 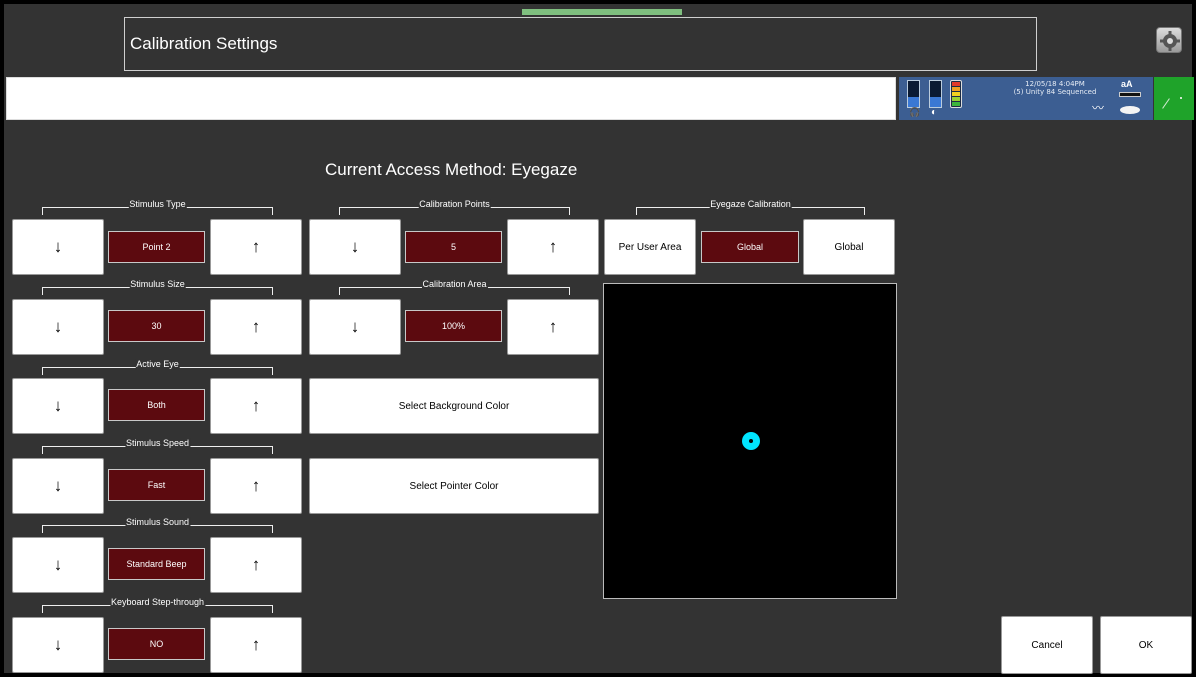 I want to click on calibration-area-header: Calibration Area, so click(x=454, y=289).